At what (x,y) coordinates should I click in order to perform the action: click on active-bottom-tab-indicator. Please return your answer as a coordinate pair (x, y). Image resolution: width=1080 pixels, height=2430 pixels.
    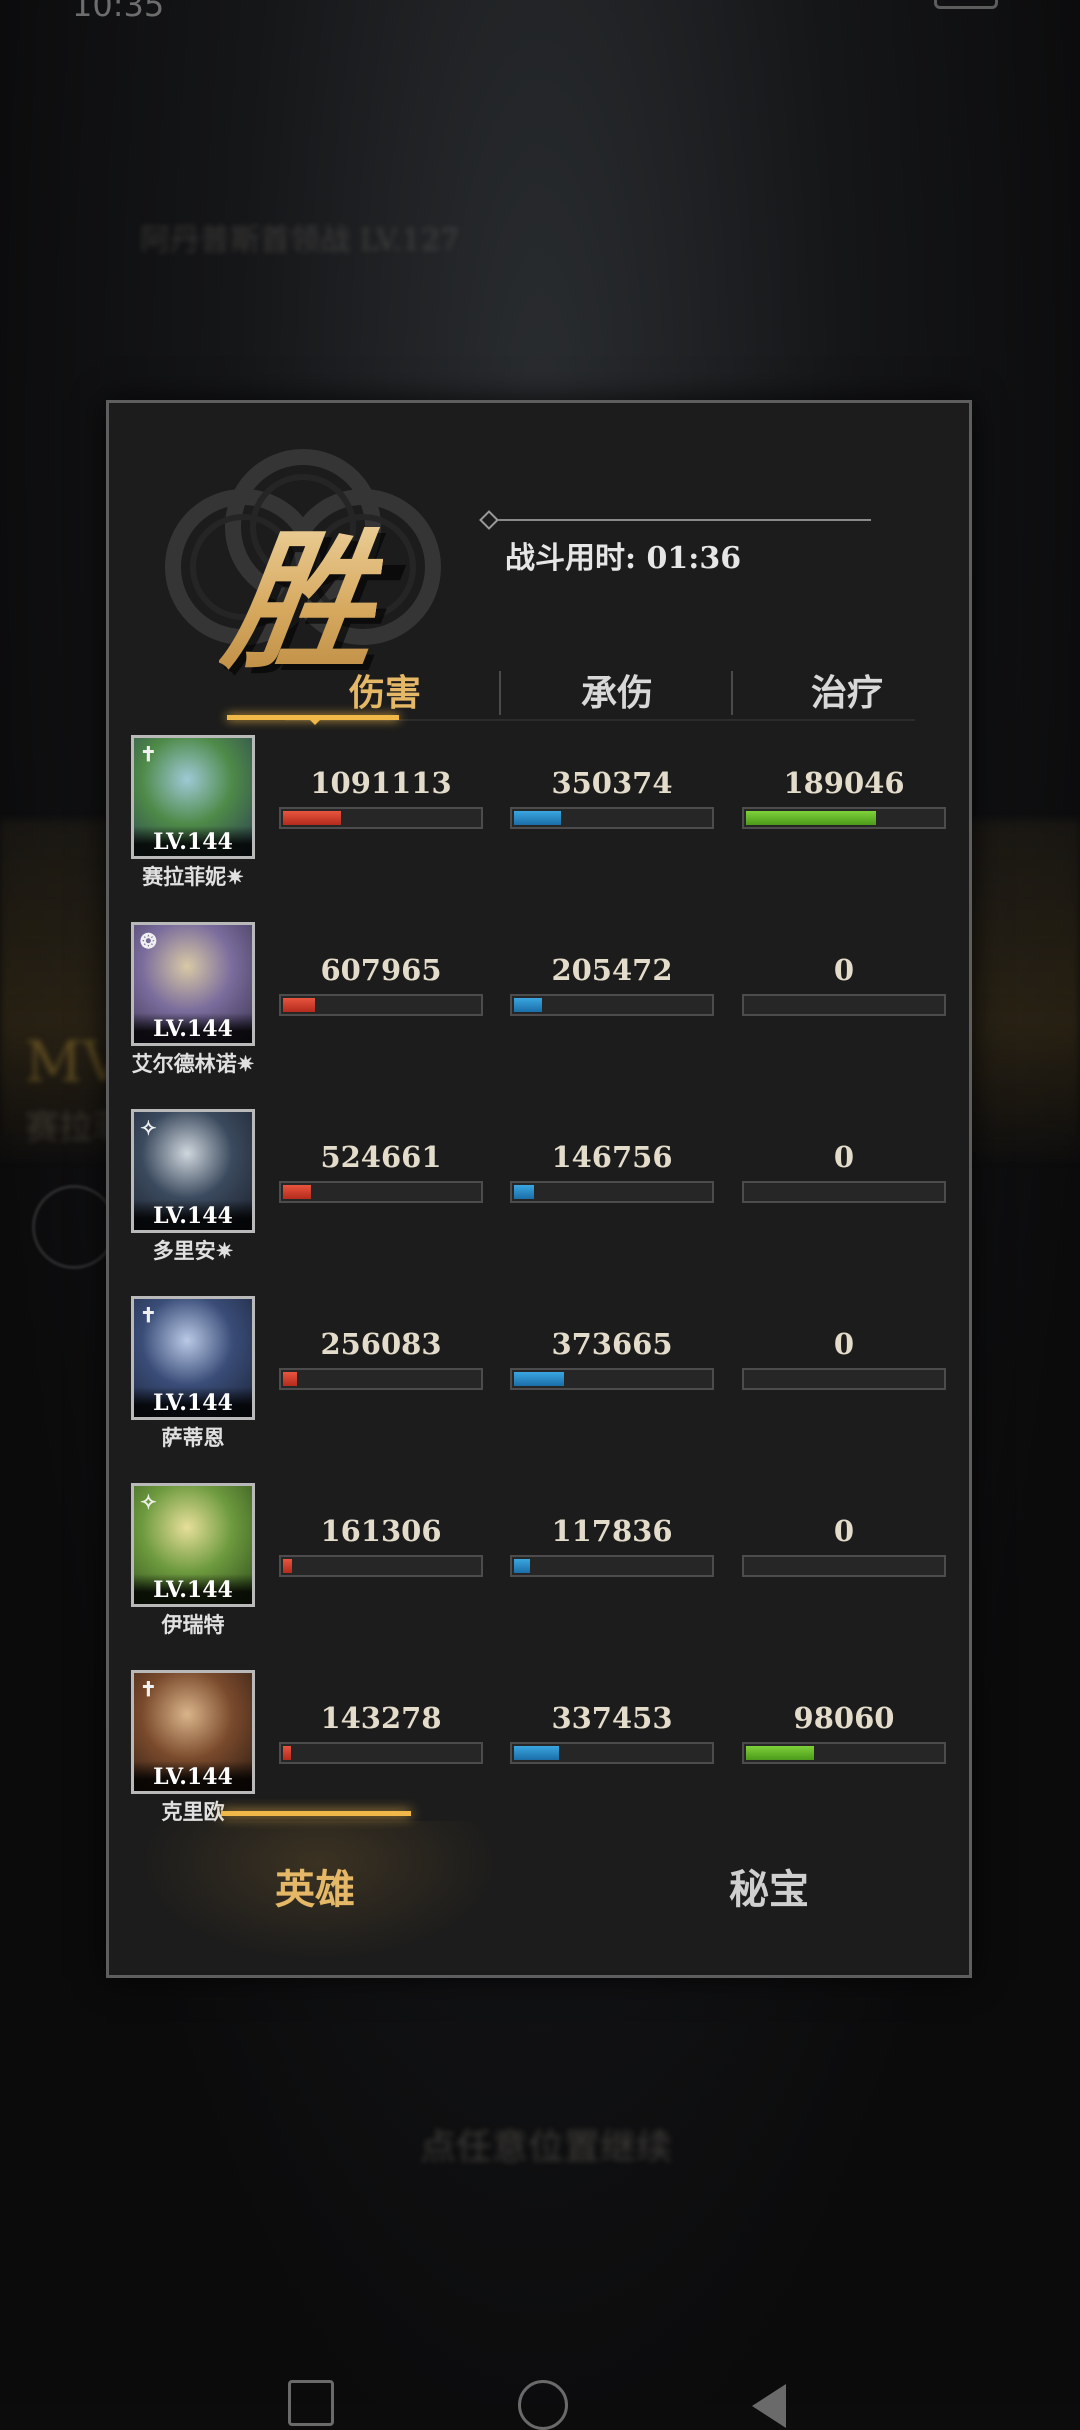
    Looking at the image, I should click on (316, 1813).